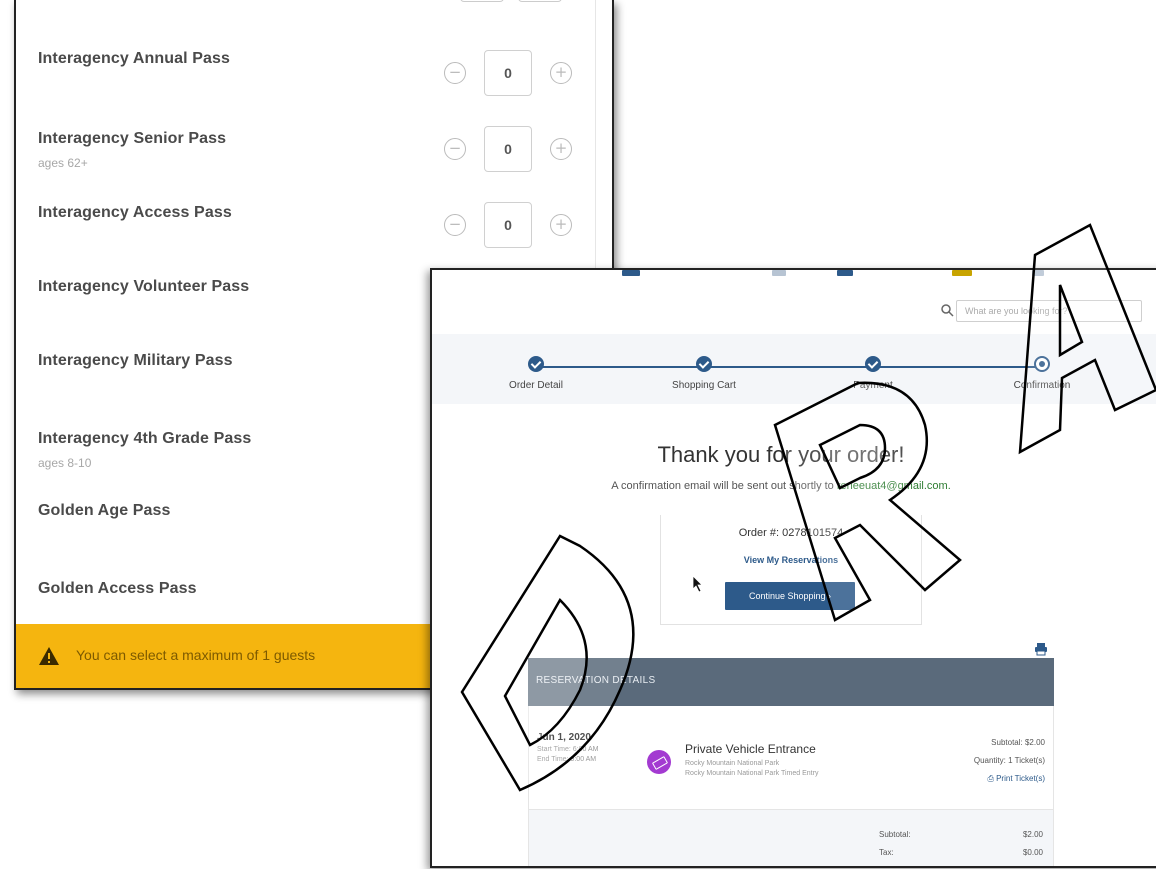 Image resolution: width=1156 pixels, height=869 pixels. I want to click on reservation-start-time: Start Time: 6:00 AM, so click(568, 749).